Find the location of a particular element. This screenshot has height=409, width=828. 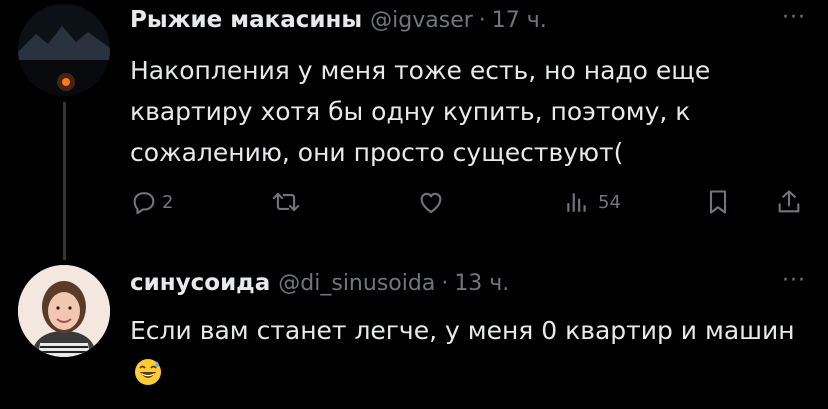

author-handle: @igvaser is located at coordinates (421, 20).